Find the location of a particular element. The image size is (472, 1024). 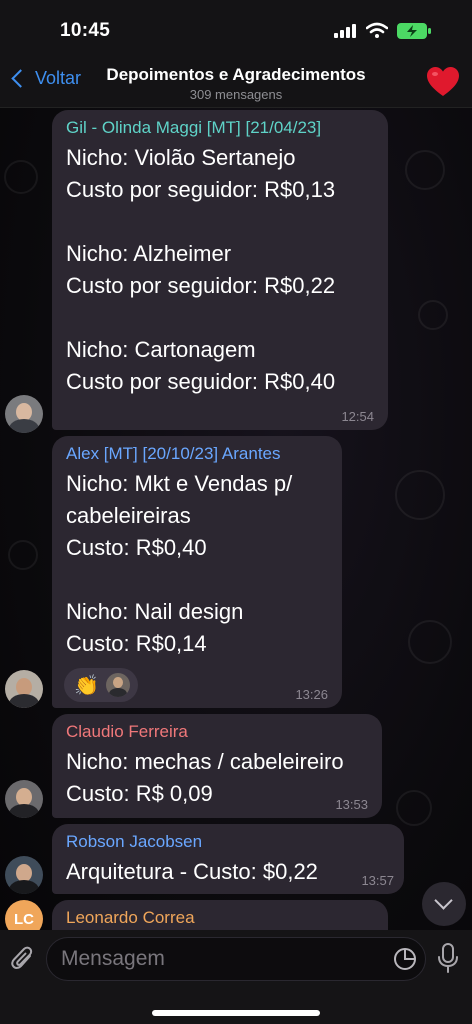

message-sender: Claudio Ferreira is located at coordinates (217, 732).